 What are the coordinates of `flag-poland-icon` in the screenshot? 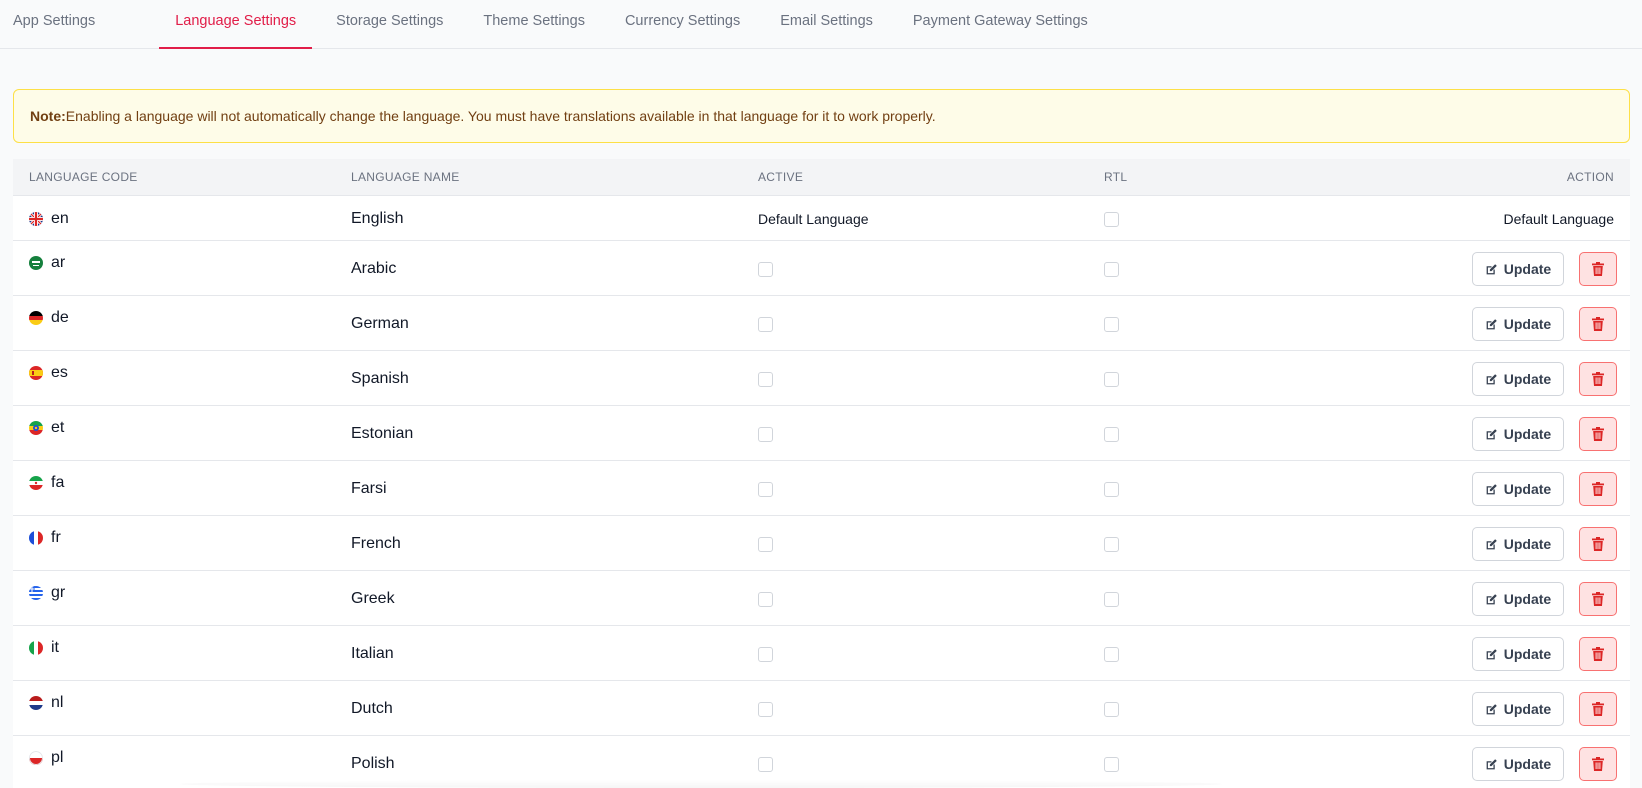 It's located at (36, 758).